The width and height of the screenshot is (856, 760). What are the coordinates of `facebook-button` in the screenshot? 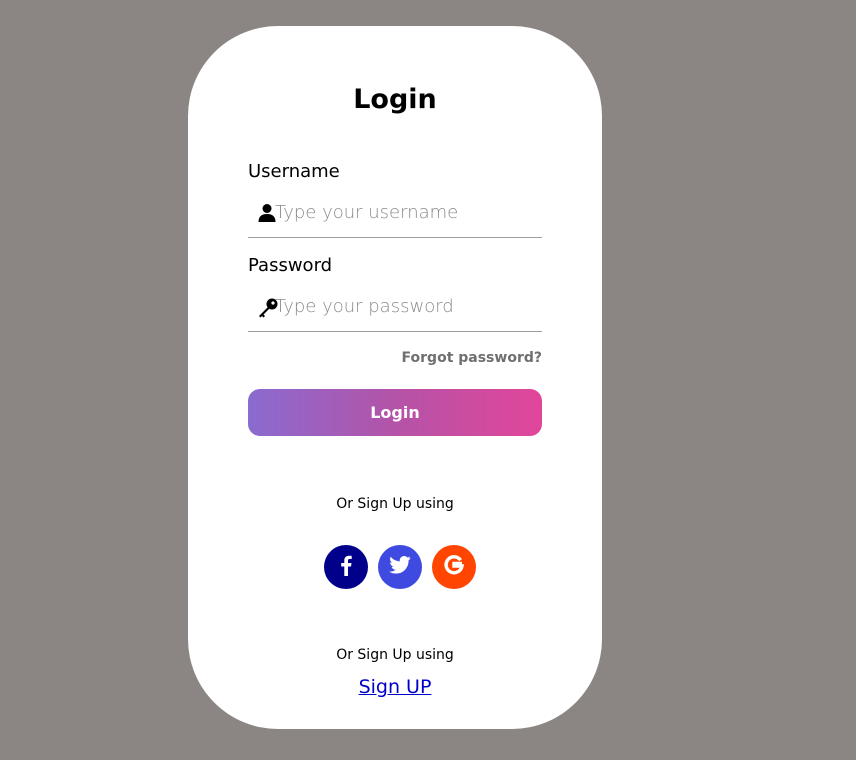 It's located at (346, 567).